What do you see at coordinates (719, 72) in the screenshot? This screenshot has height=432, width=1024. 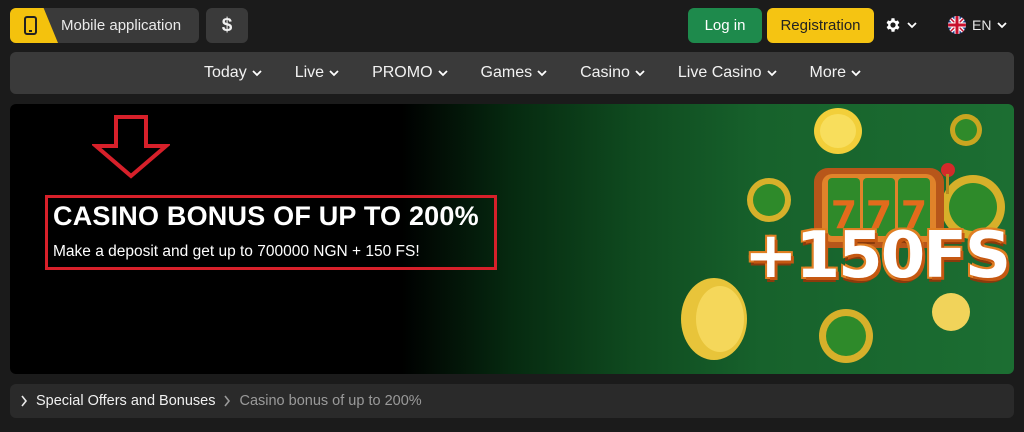 I see `nav-item-label: Live Casino` at bounding box center [719, 72].